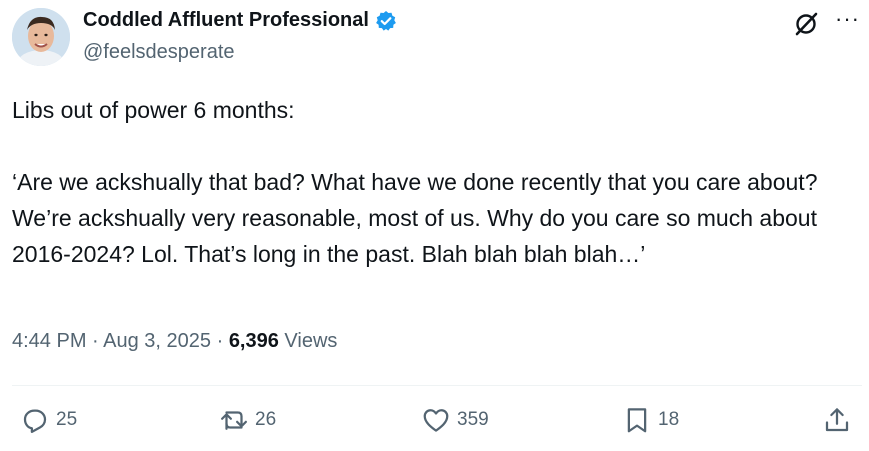  What do you see at coordinates (386, 21) in the screenshot?
I see `verified-badge-icon` at bounding box center [386, 21].